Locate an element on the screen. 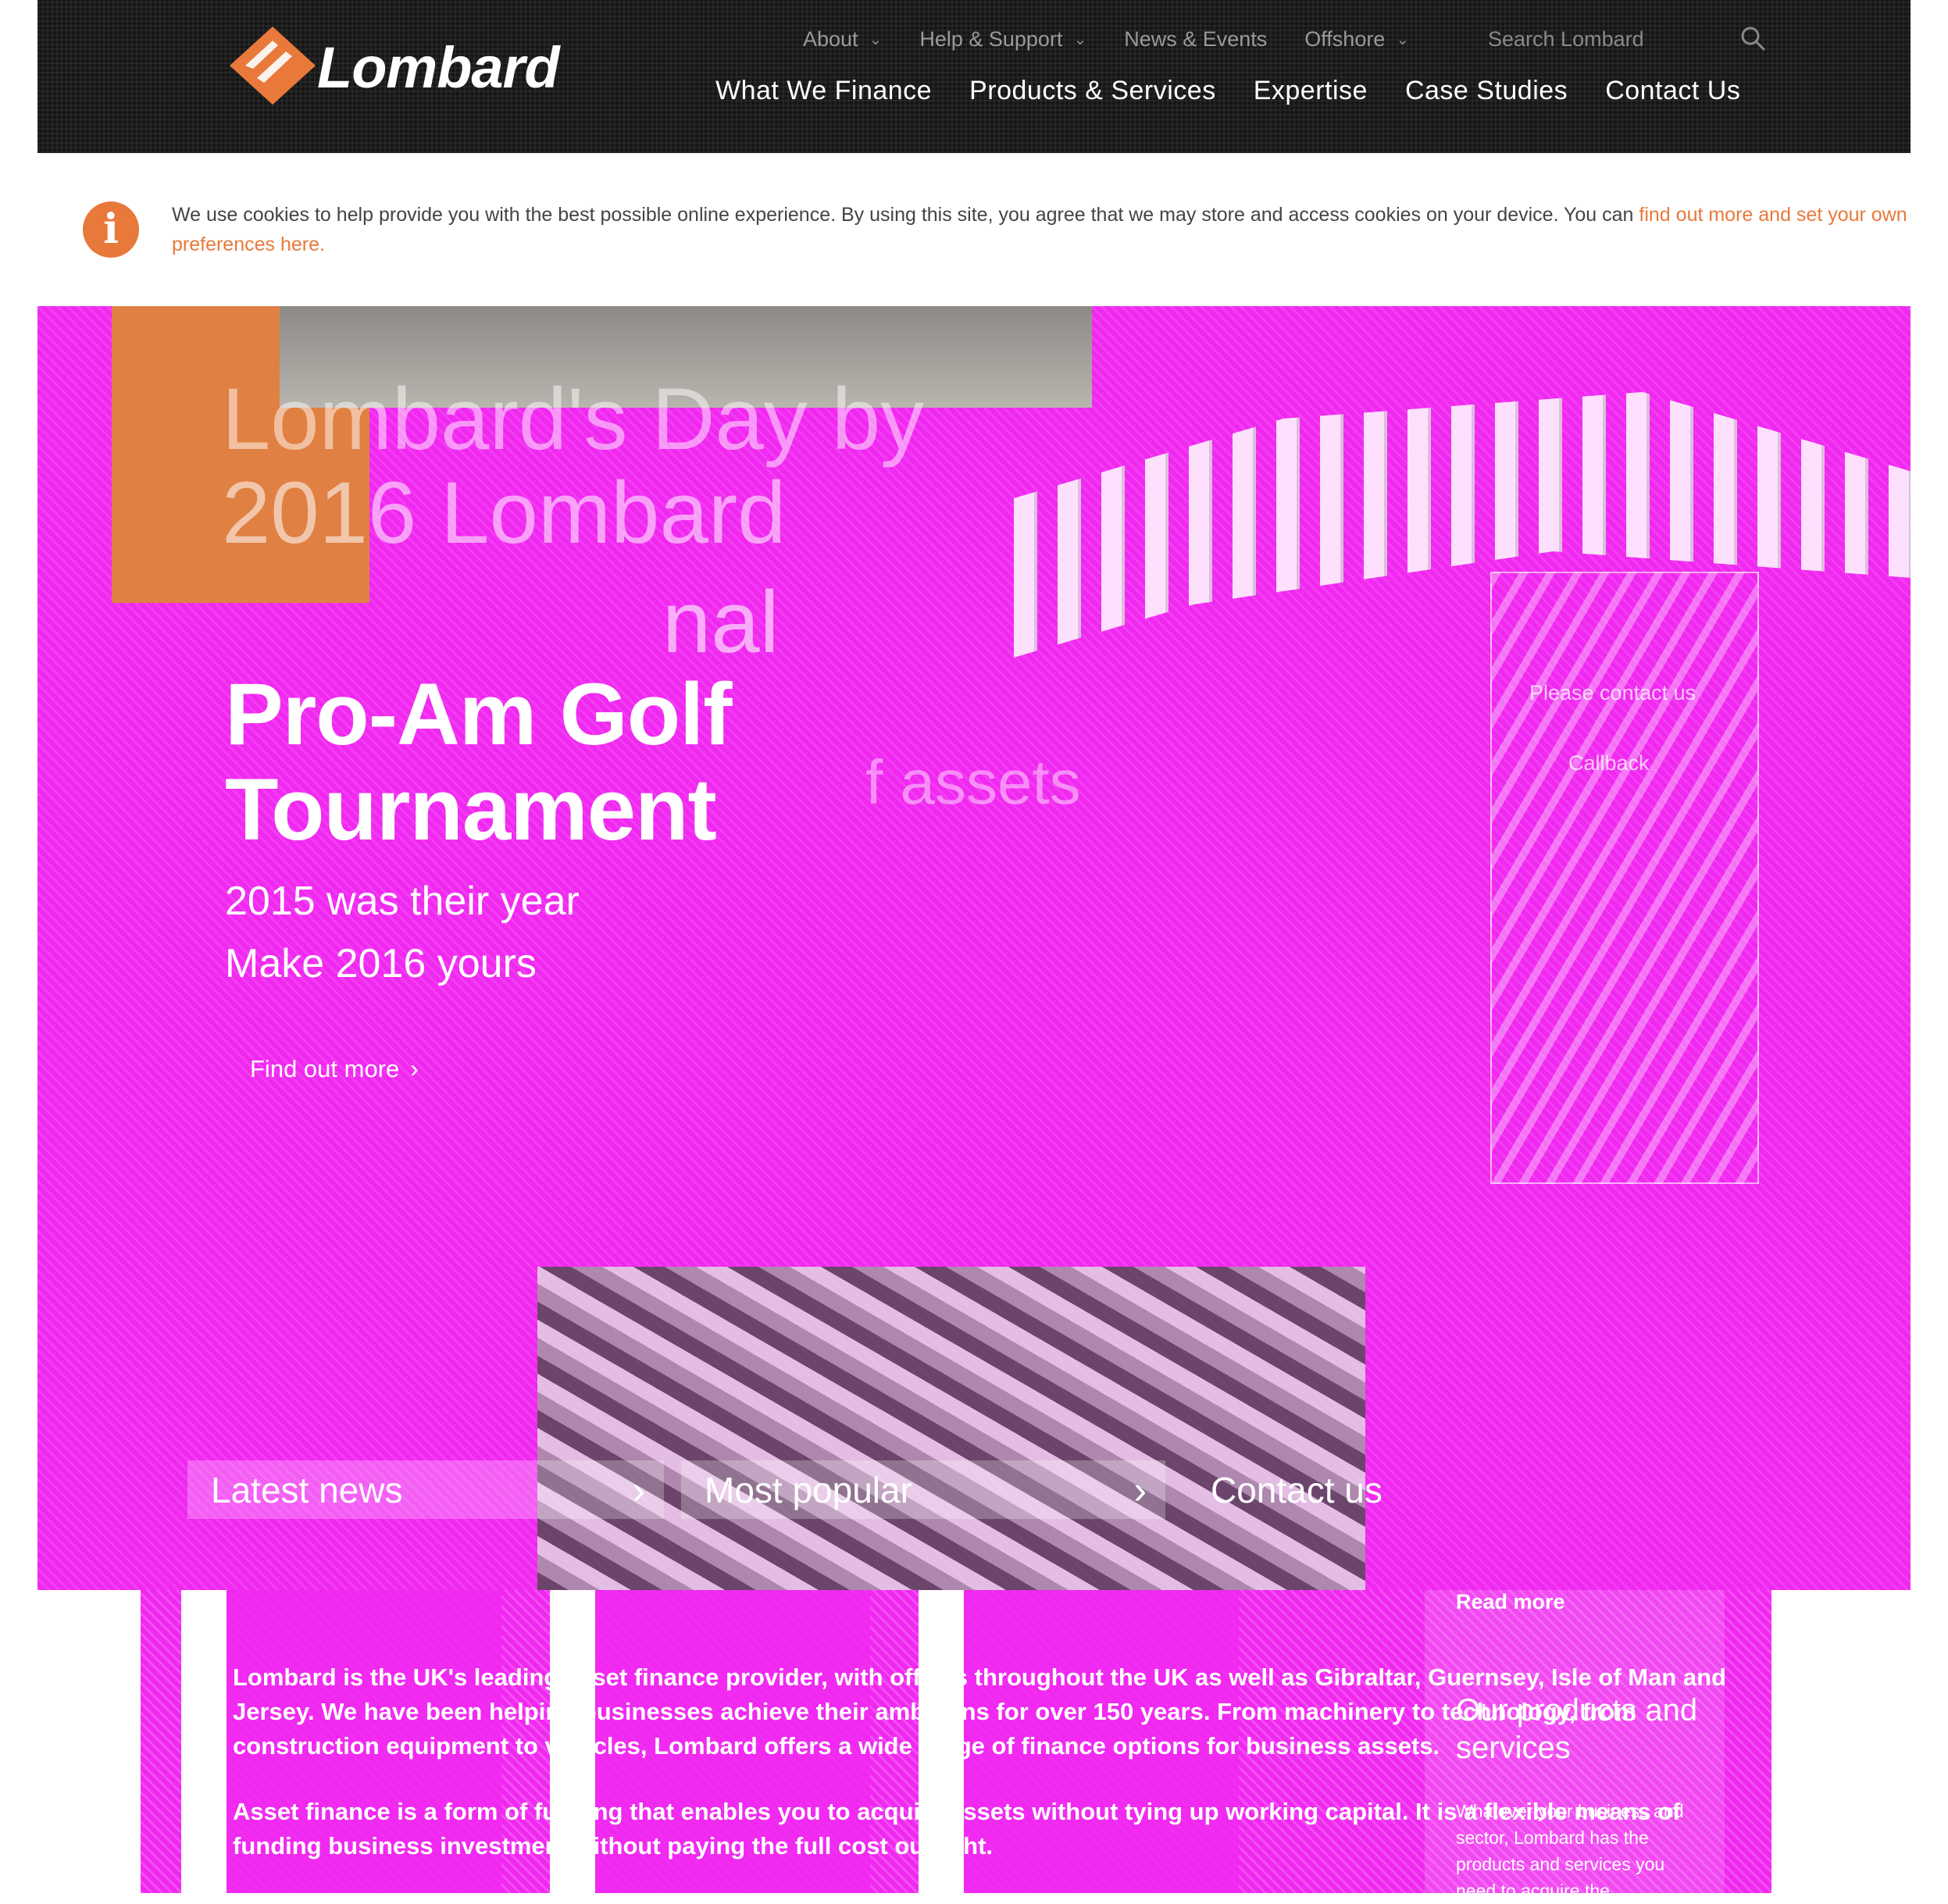 The width and height of the screenshot is (1948, 1904). hero-ghost-text: Lombard's Day by is located at coordinates (574, 419).